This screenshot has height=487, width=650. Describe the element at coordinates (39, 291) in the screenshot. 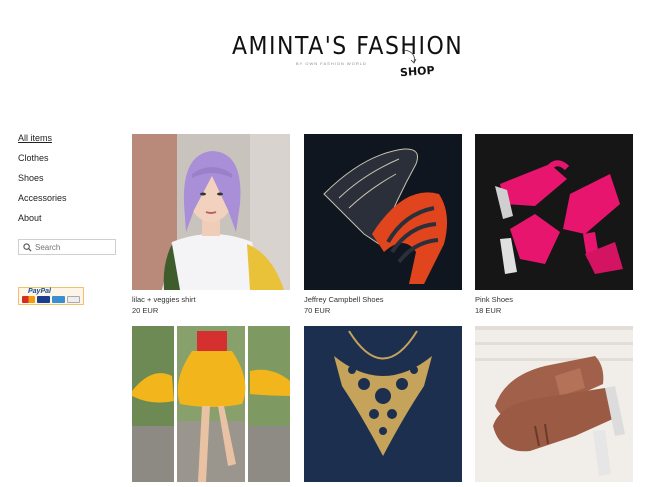

I see `paypal-label: PayPal` at that location.